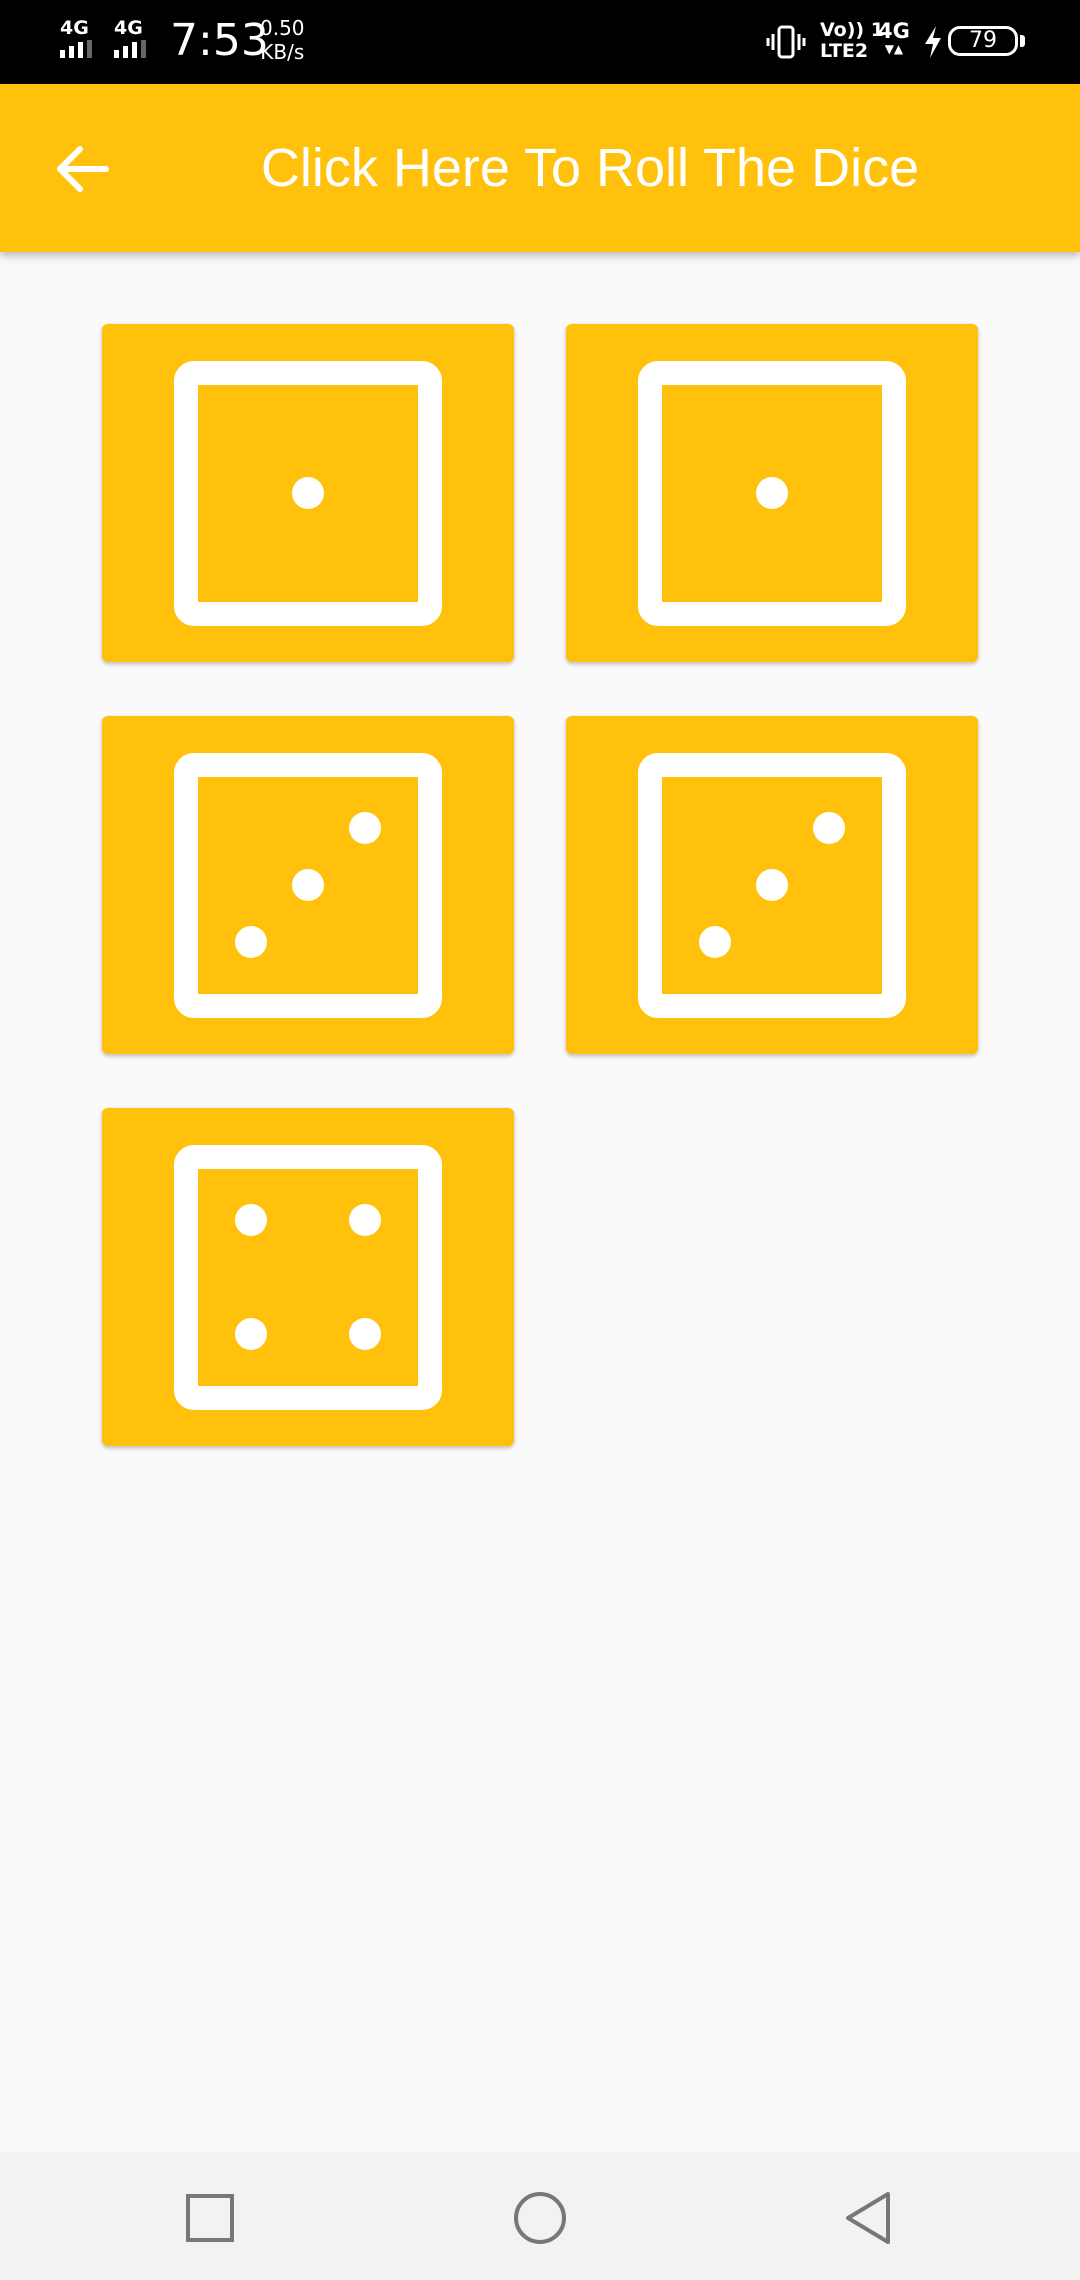 This screenshot has height=2280, width=1080. I want to click on clock: 7:53, so click(219, 40).